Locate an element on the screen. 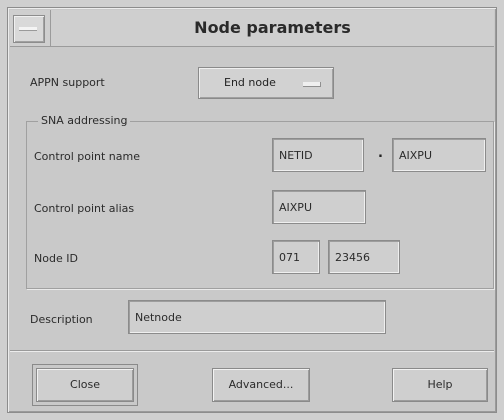 This screenshot has height=420, width=504. window-menu-icon is located at coordinates (28, 29).